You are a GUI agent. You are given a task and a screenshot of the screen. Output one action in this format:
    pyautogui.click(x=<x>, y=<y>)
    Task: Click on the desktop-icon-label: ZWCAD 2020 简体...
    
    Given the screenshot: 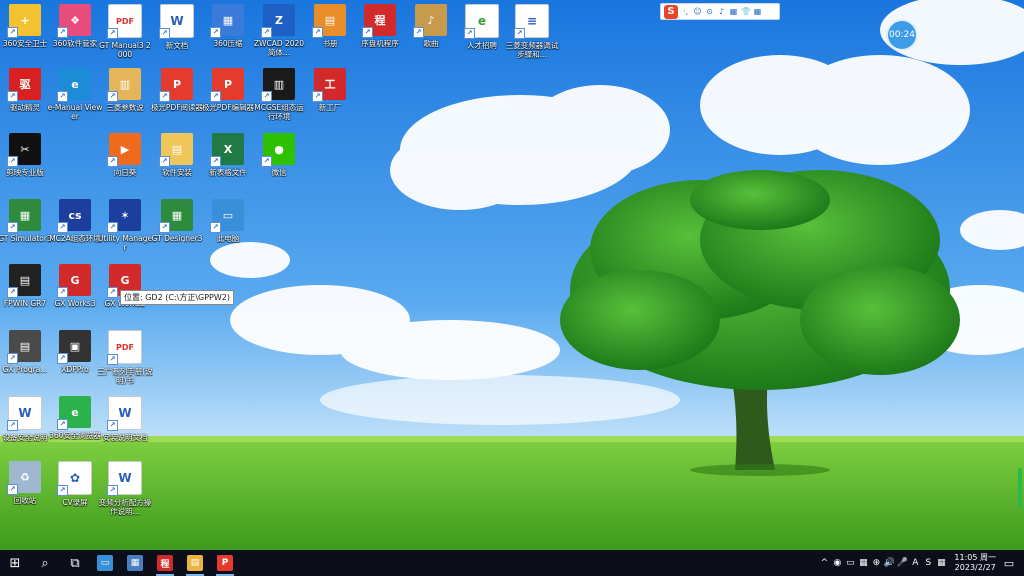 What is the action you would take?
    pyautogui.click(x=279, y=48)
    